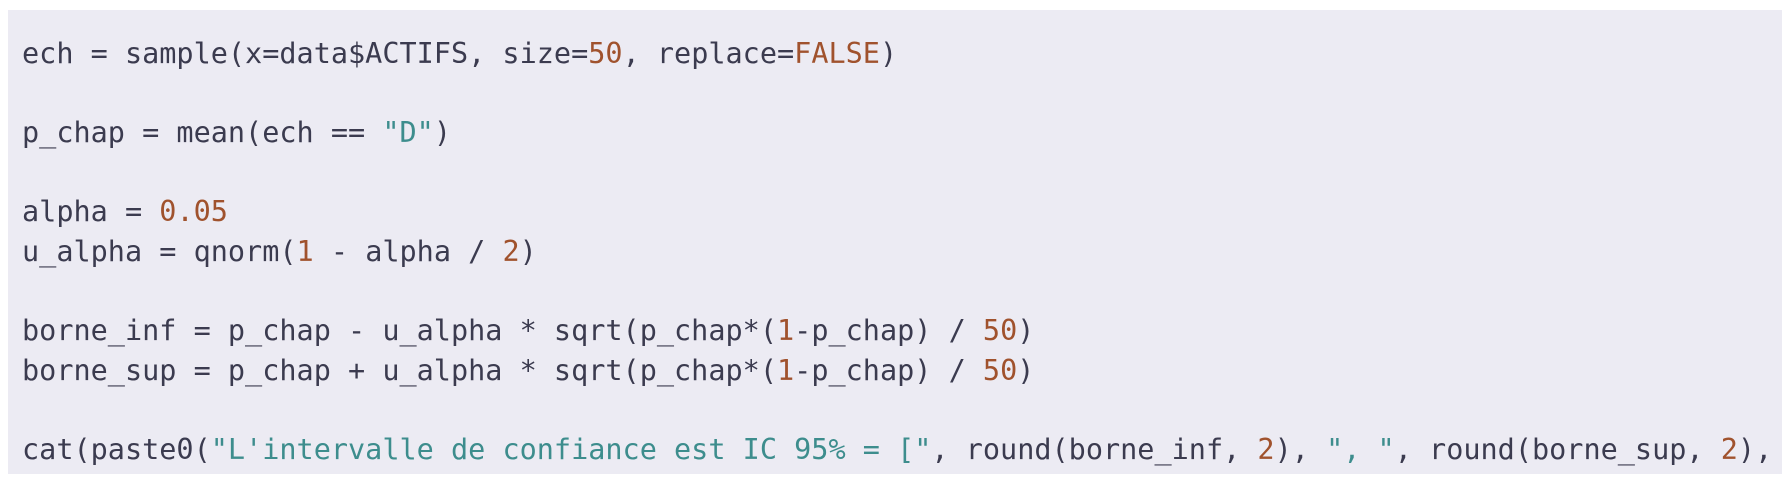 The width and height of the screenshot is (1790, 486). Describe the element at coordinates (408, 251) in the screenshot. I see `code-token-plain: - alpha /` at that location.